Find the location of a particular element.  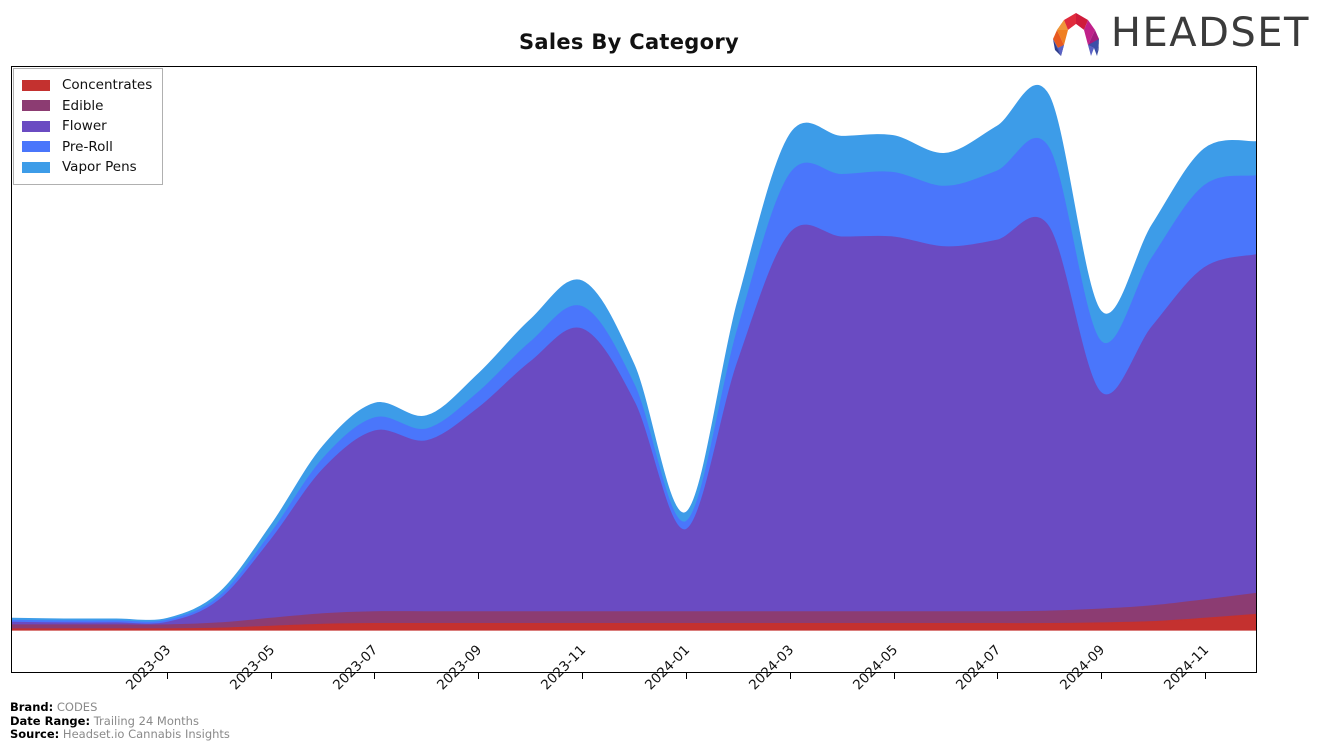

legend-item-vapor-pens: Vapor Pens is located at coordinates (87, 167).